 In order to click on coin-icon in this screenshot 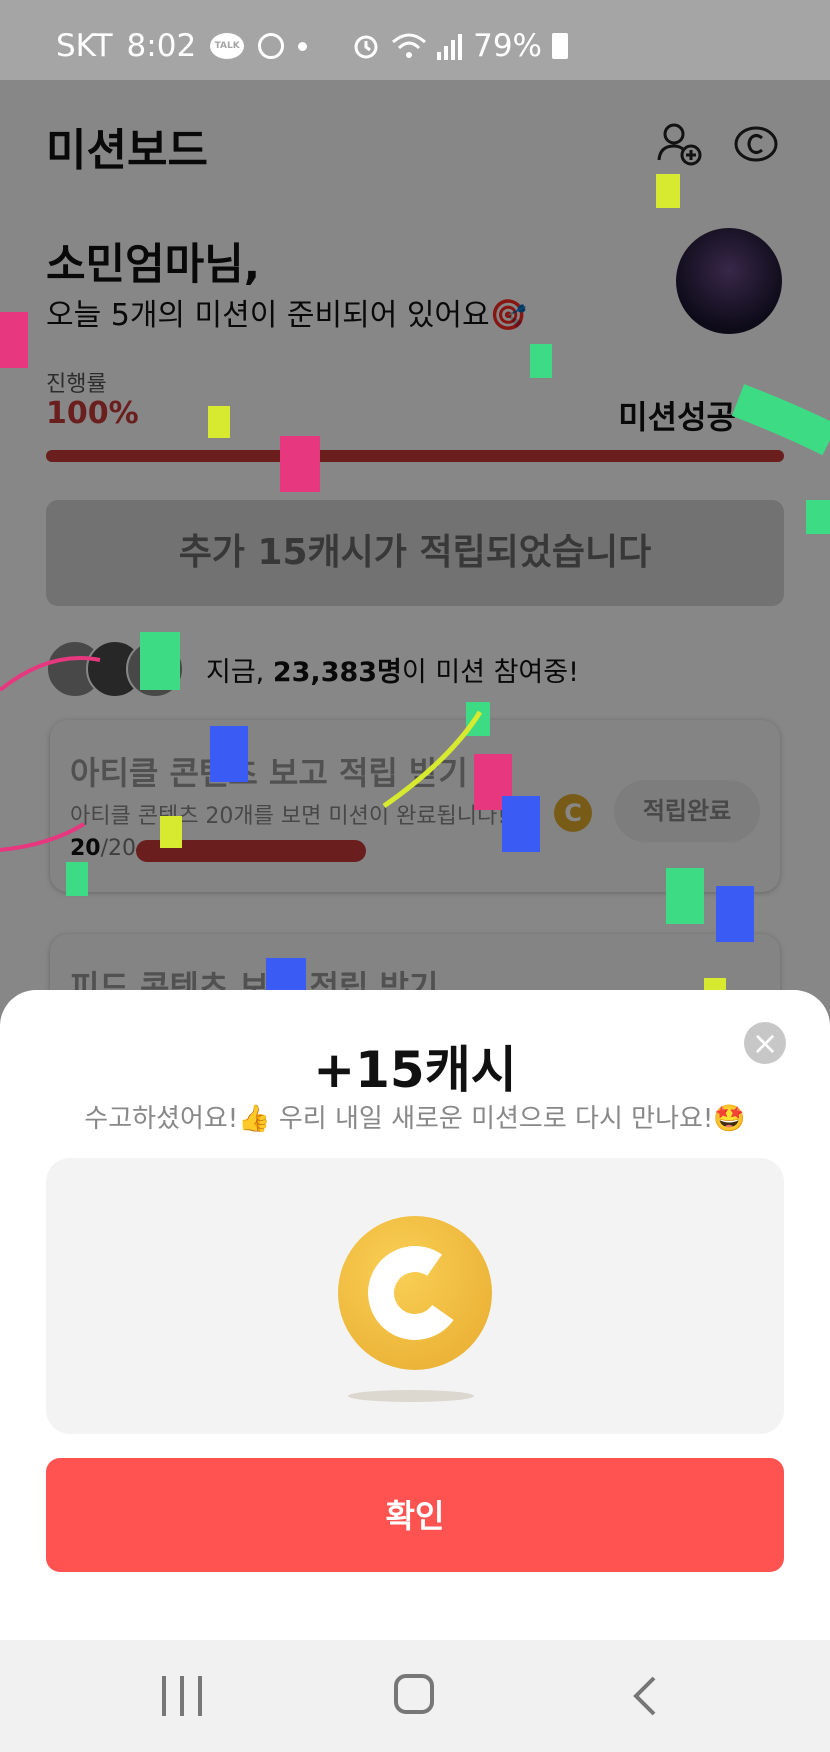, I will do `click(415, 1293)`.